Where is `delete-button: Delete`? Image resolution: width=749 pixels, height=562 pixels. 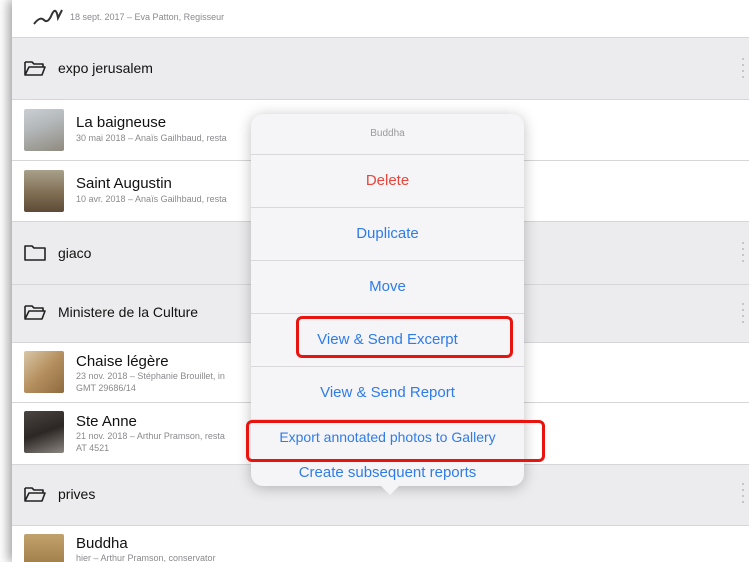
delete-button: Delete is located at coordinates (387, 181).